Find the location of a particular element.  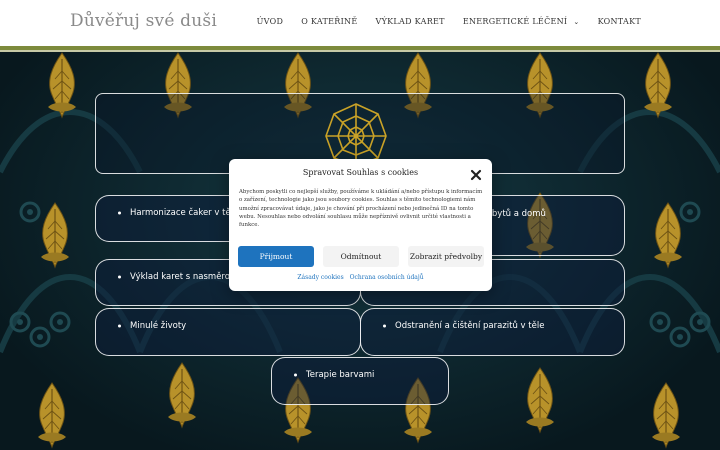

nav-label: Kontakt is located at coordinates (619, 21).